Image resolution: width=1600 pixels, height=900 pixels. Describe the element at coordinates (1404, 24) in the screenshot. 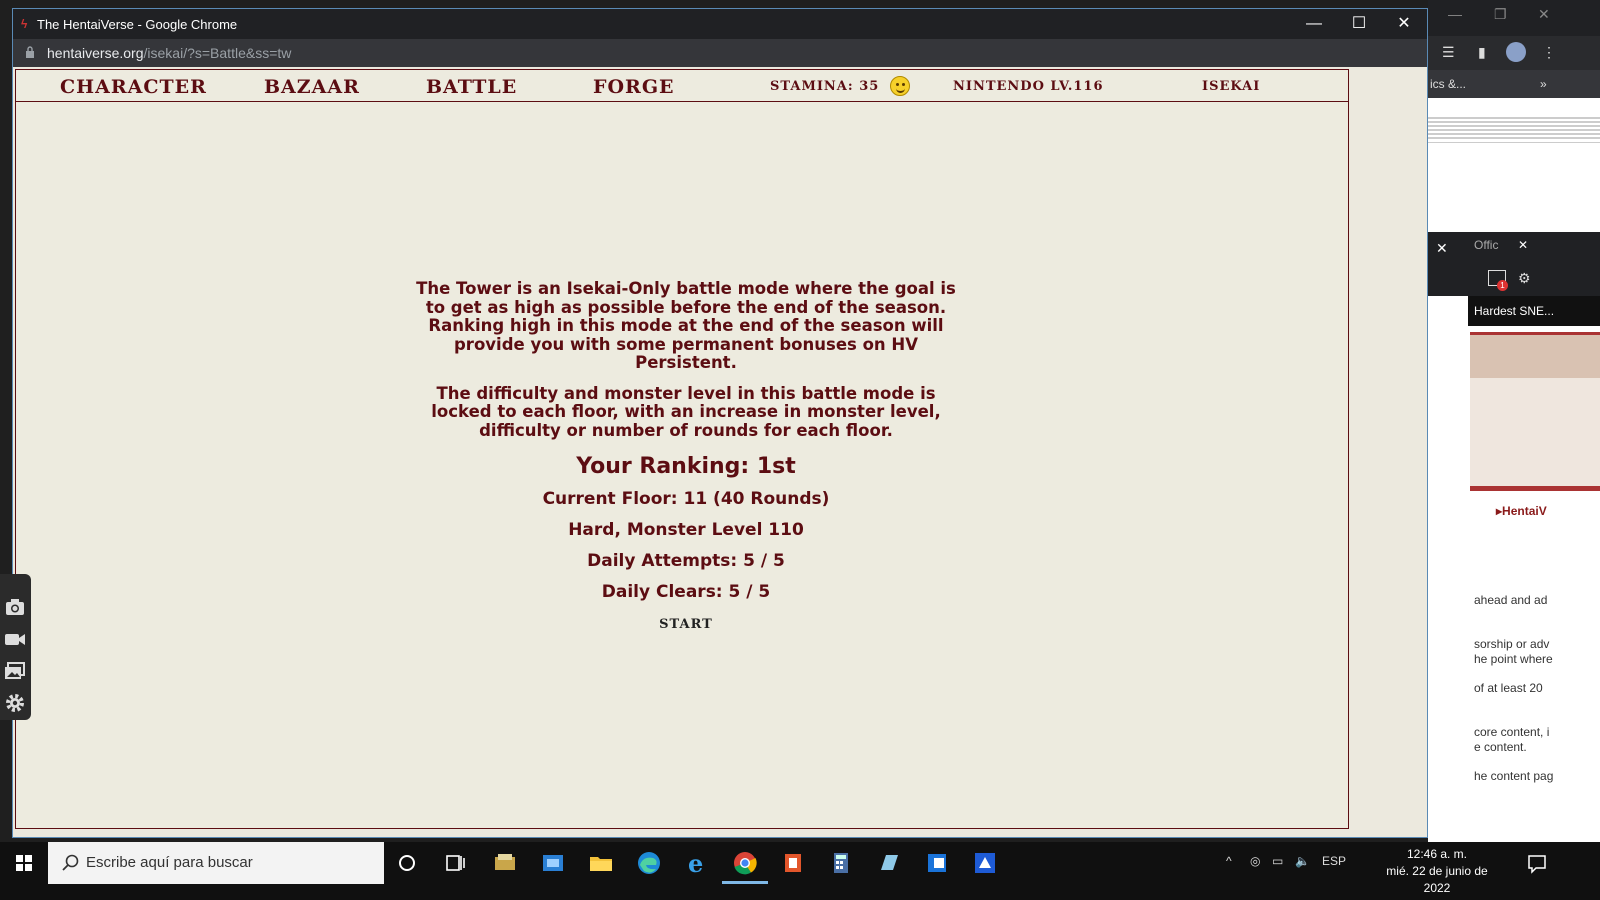

I see `close-button: ✕` at that location.